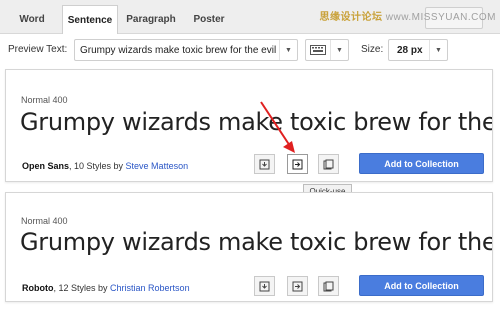  Describe the element at coordinates (90, 19) in the screenshot. I see `tab-sentence: Sentence` at that location.